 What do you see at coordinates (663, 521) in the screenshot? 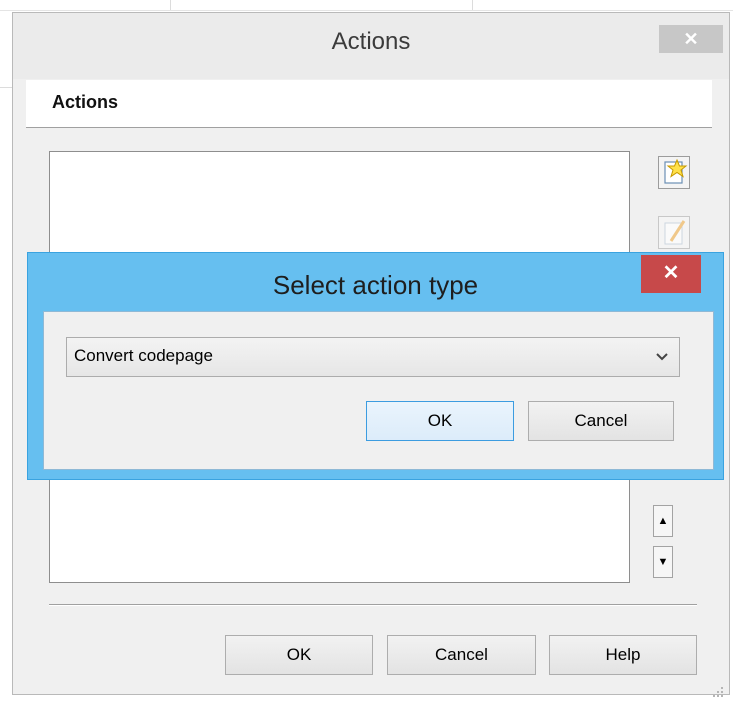
I see `move-up-button: ▲` at bounding box center [663, 521].